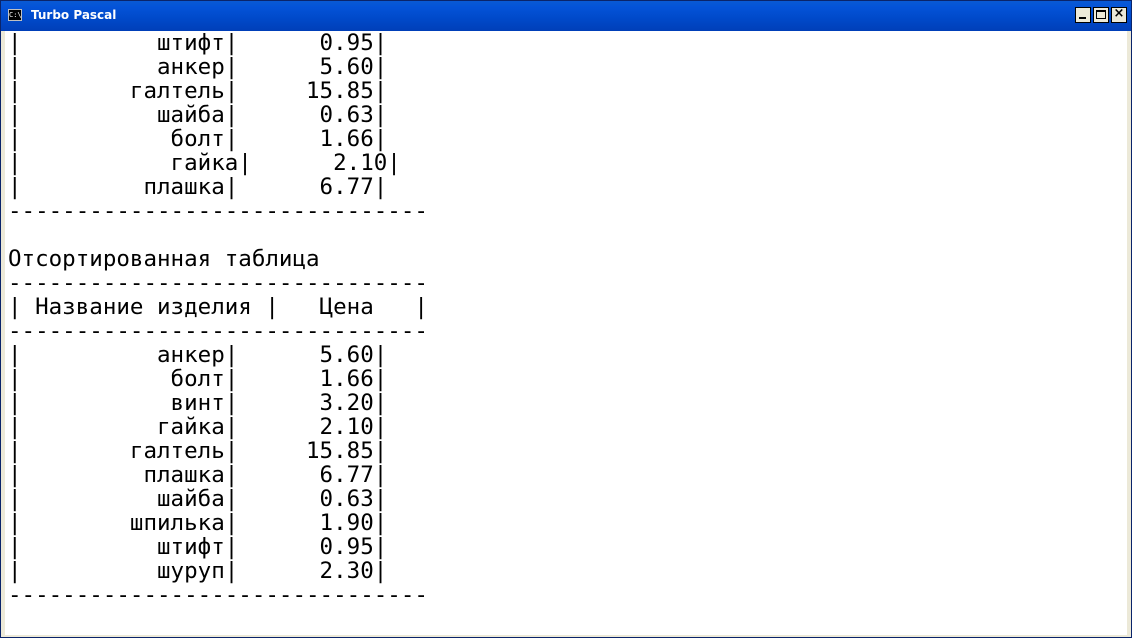  I want to click on table-row: | болт| 1.66|, so click(198, 379).